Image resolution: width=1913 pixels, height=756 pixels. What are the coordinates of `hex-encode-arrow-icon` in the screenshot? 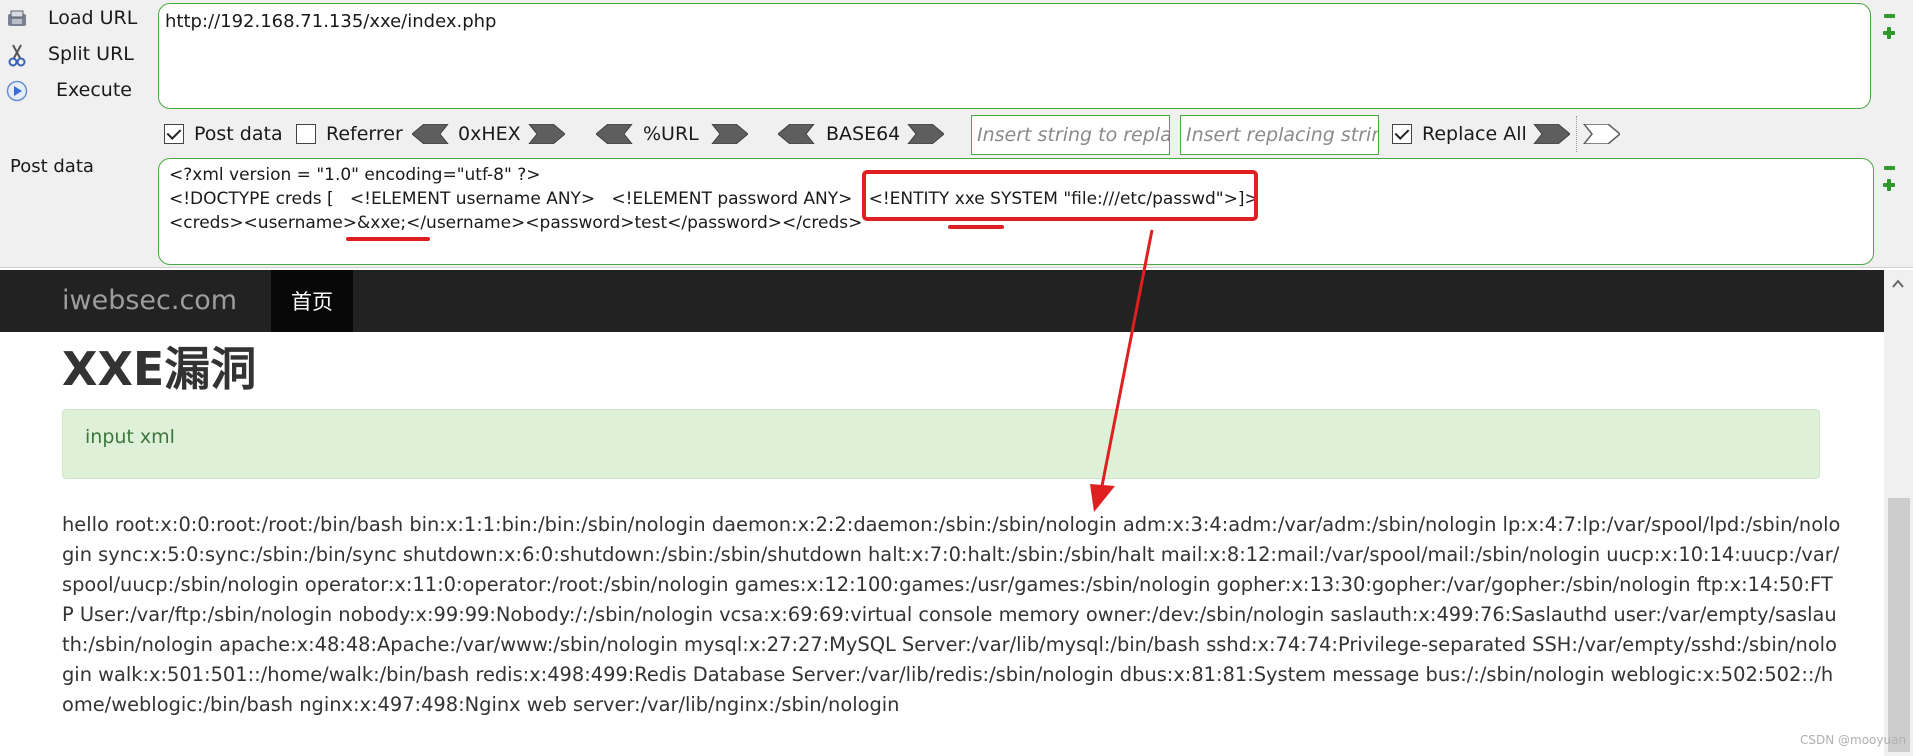 It's located at (546, 134).